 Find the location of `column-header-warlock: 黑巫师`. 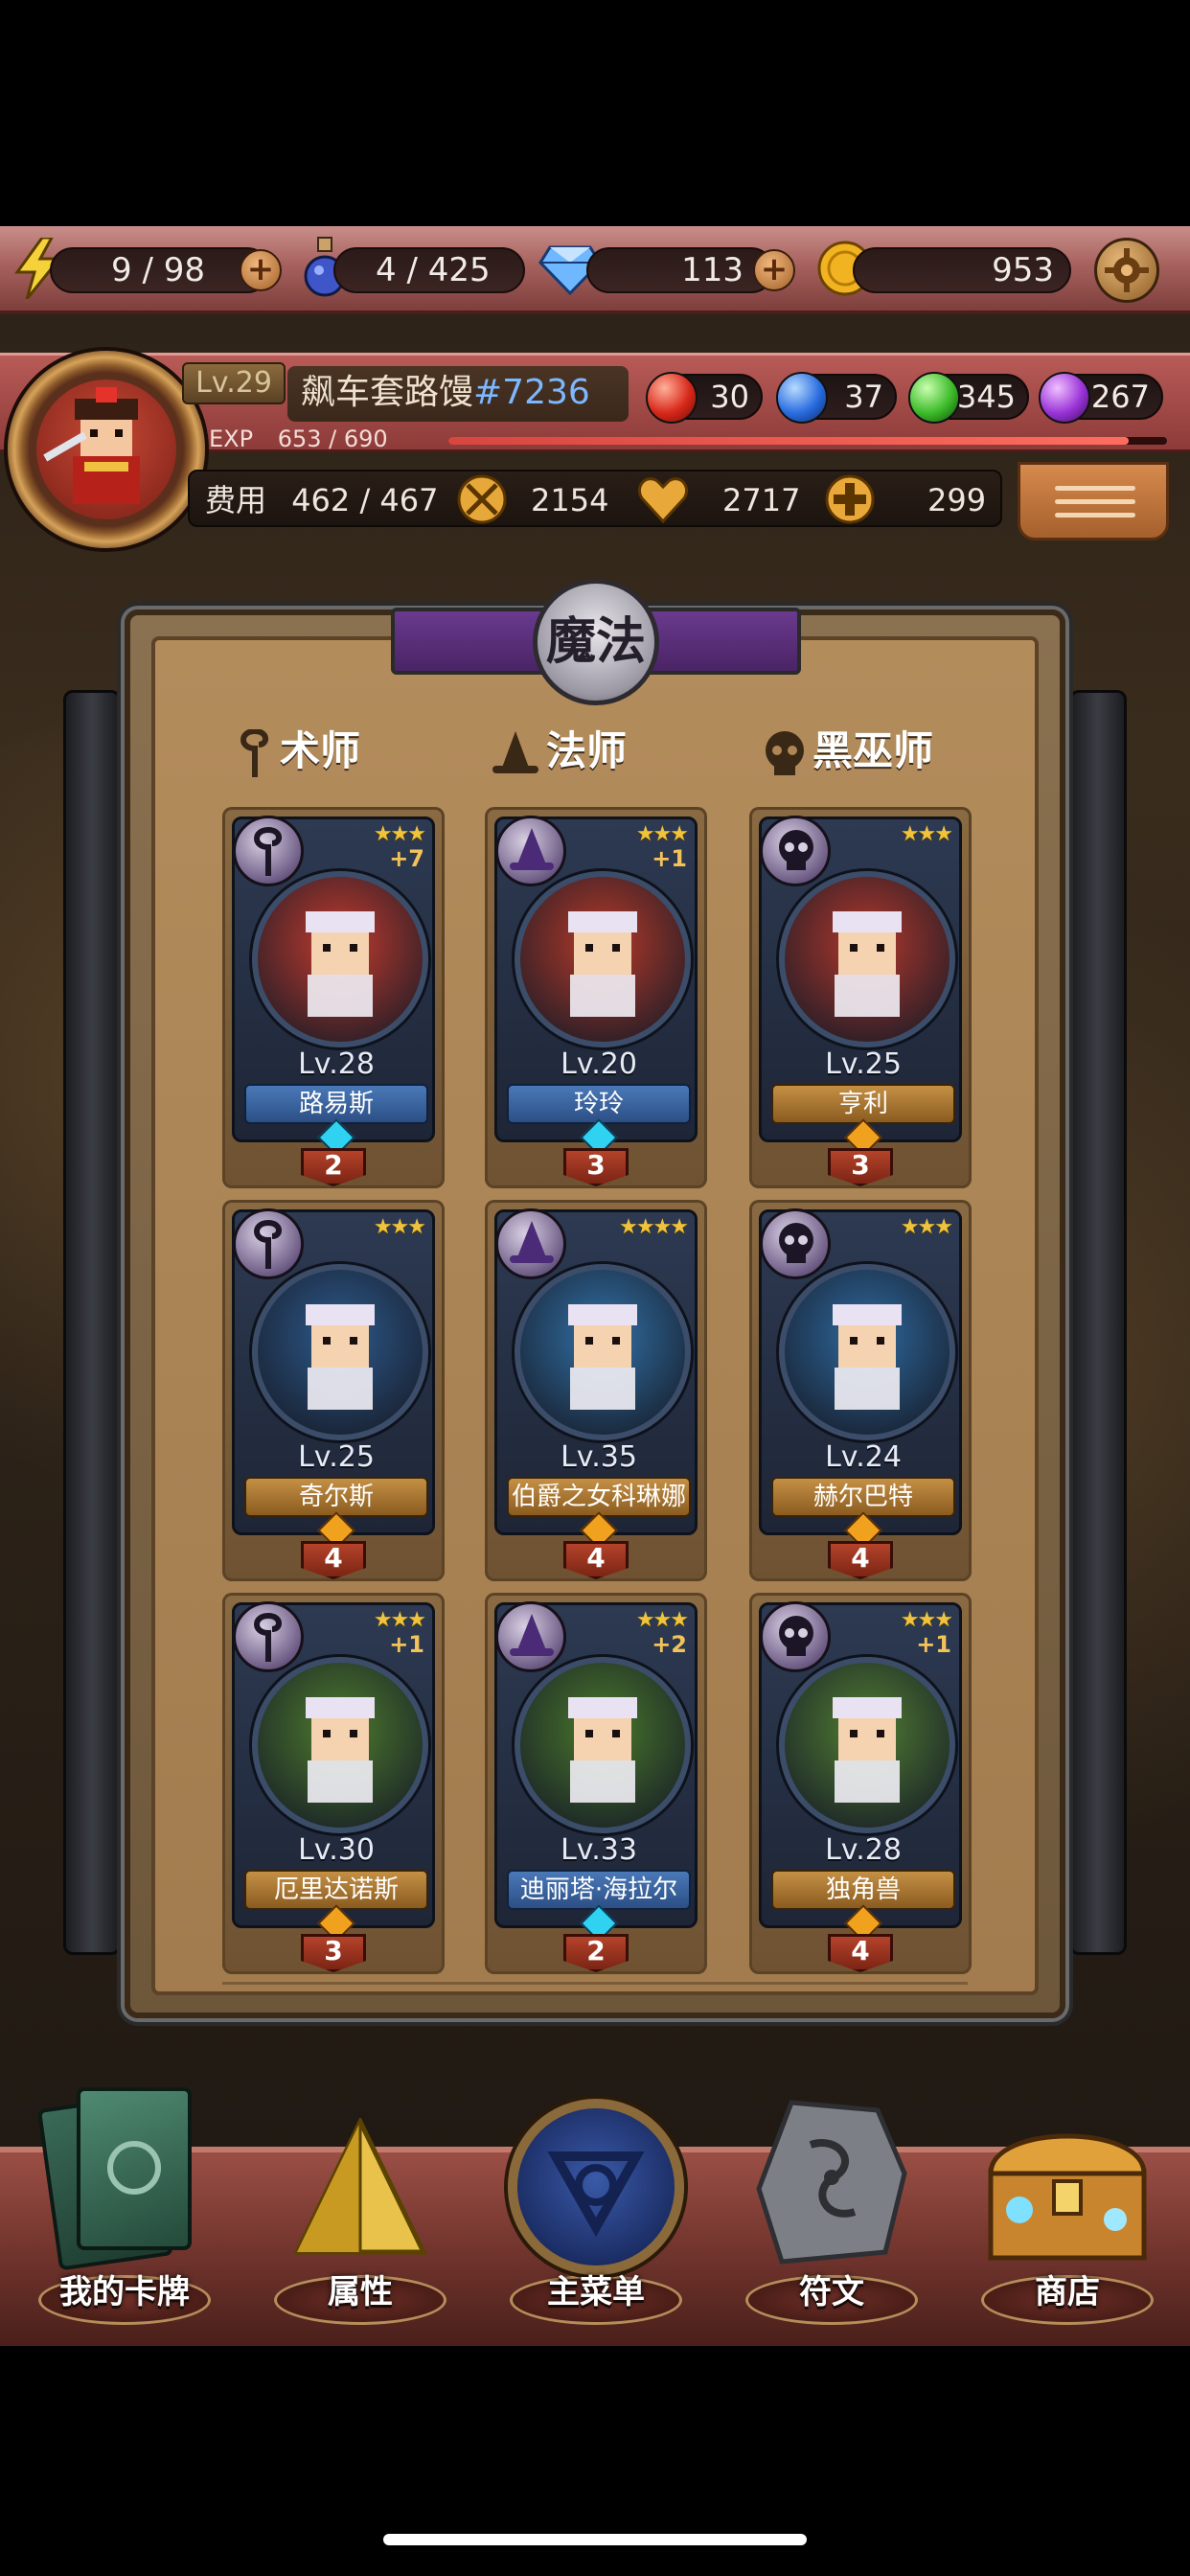

column-header-warlock: 黑巫师 is located at coordinates (848, 751).